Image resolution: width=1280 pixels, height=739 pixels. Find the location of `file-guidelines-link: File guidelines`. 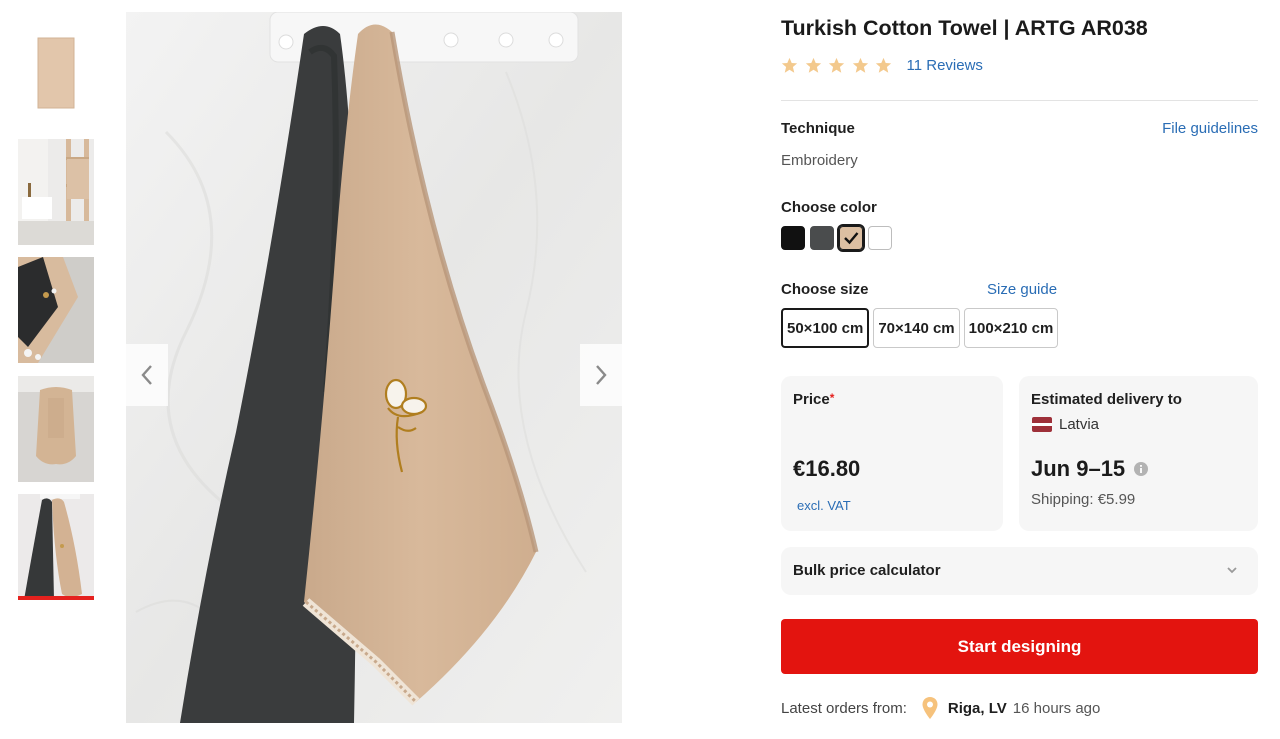

file-guidelines-link: File guidelines is located at coordinates (1210, 128).